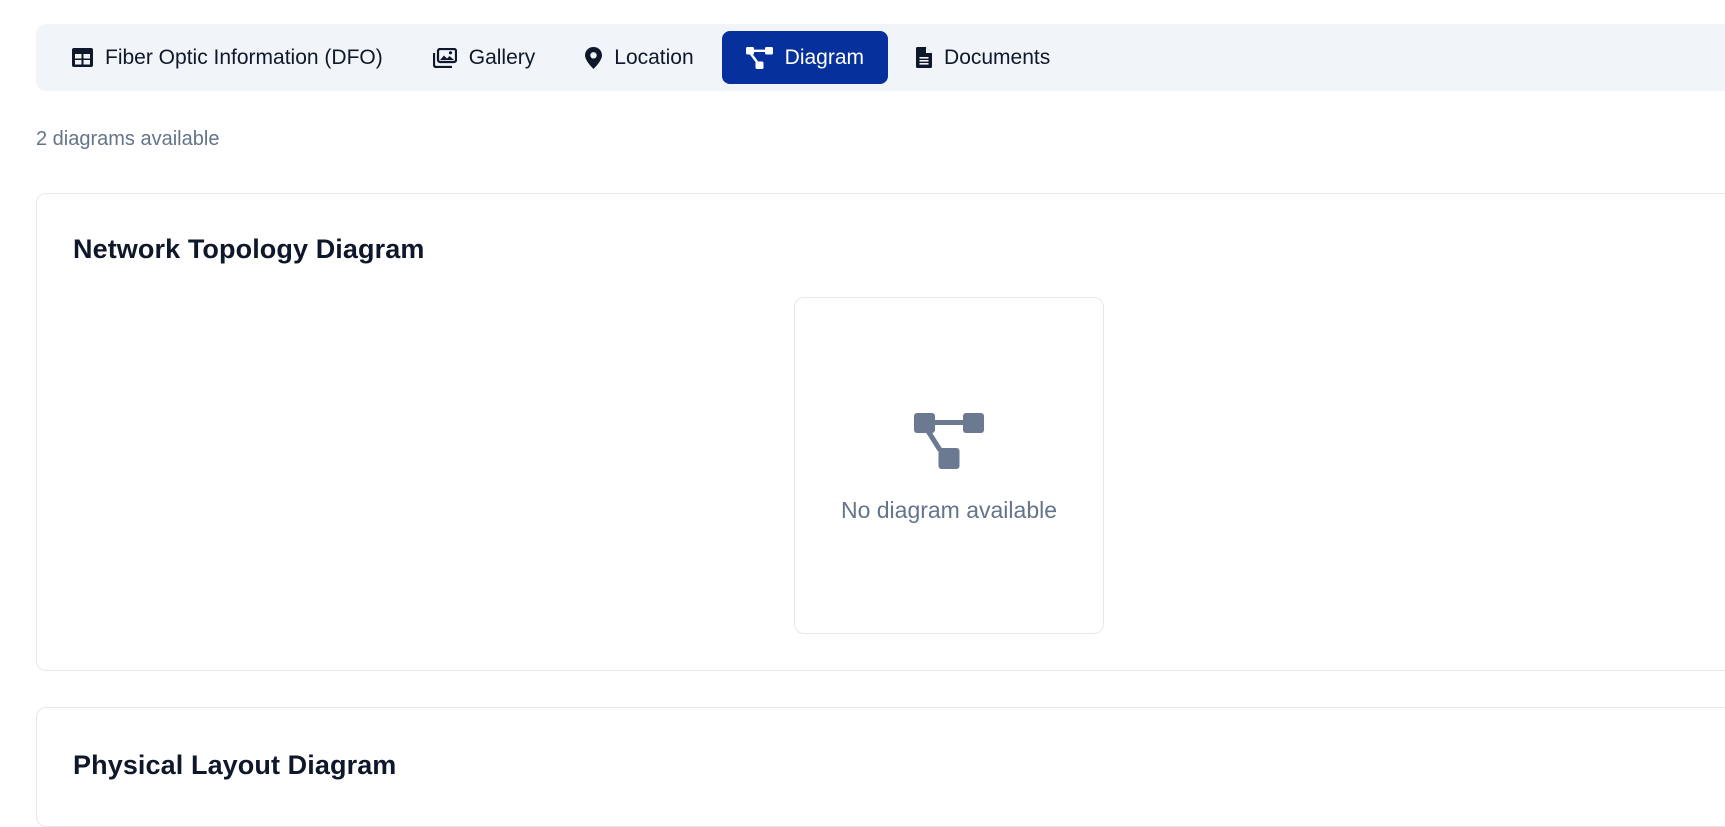  I want to click on tab-documents: Documents, so click(980, 57).